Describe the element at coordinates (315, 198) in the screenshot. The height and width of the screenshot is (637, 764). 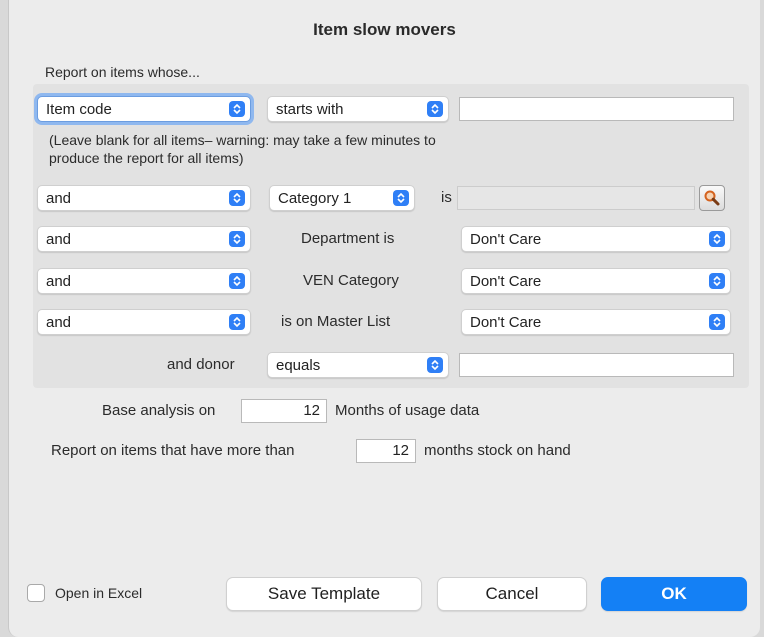
I see `category-select-value: Category 1` at that location.